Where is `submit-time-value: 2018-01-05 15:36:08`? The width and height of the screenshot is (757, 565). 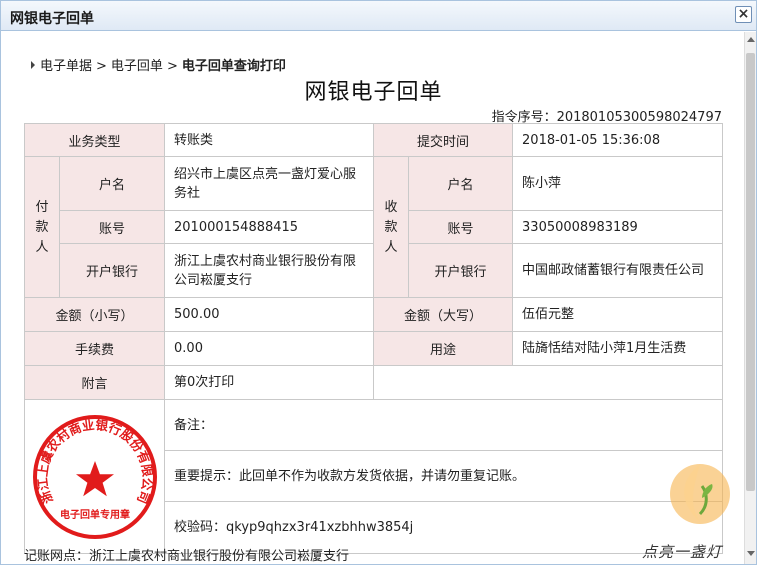 submit-time-value: 2018-01-05 15:36:08 is located at coordinates (618, 140).